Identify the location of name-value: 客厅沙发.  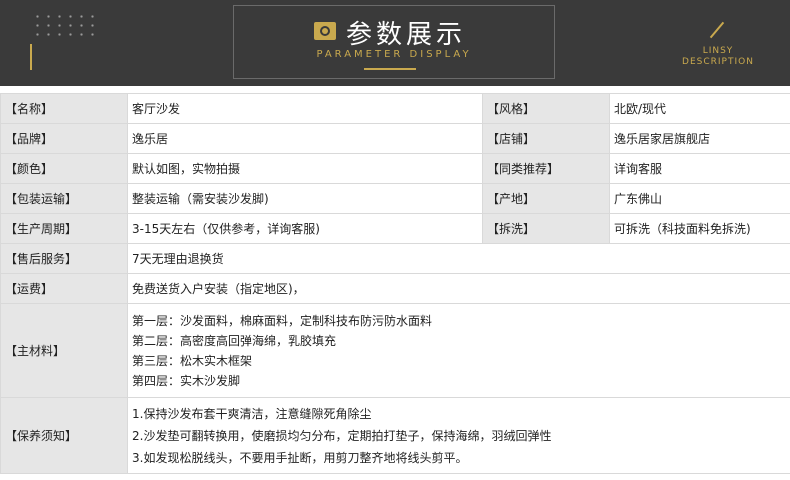
(305, 108).